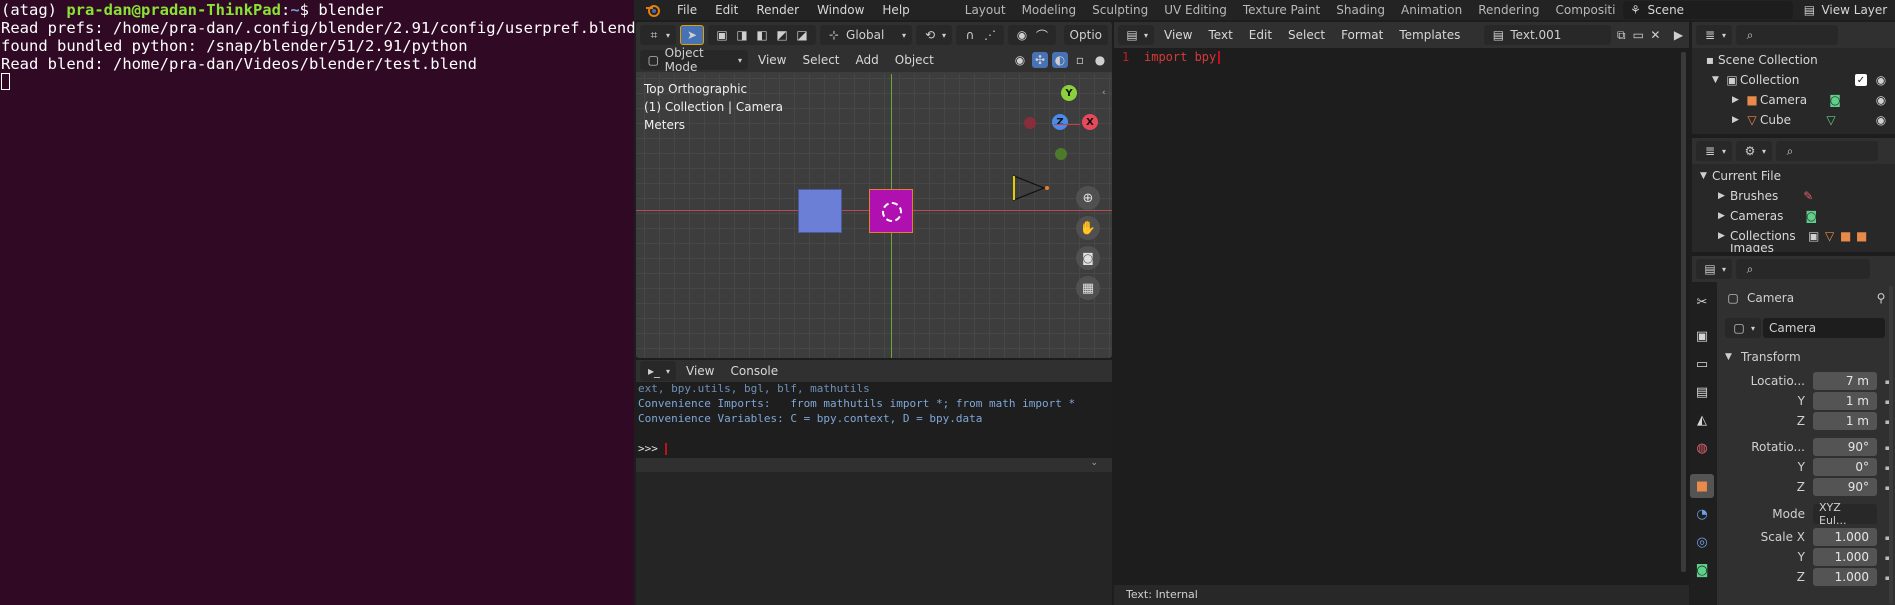 Image resolution: width=1895 pixels, height=605 pixels. What do you see at coordinates (867, 60) in the screenshot?
I see `viewport-menu-add: Add` at bounding box center [867, 60].